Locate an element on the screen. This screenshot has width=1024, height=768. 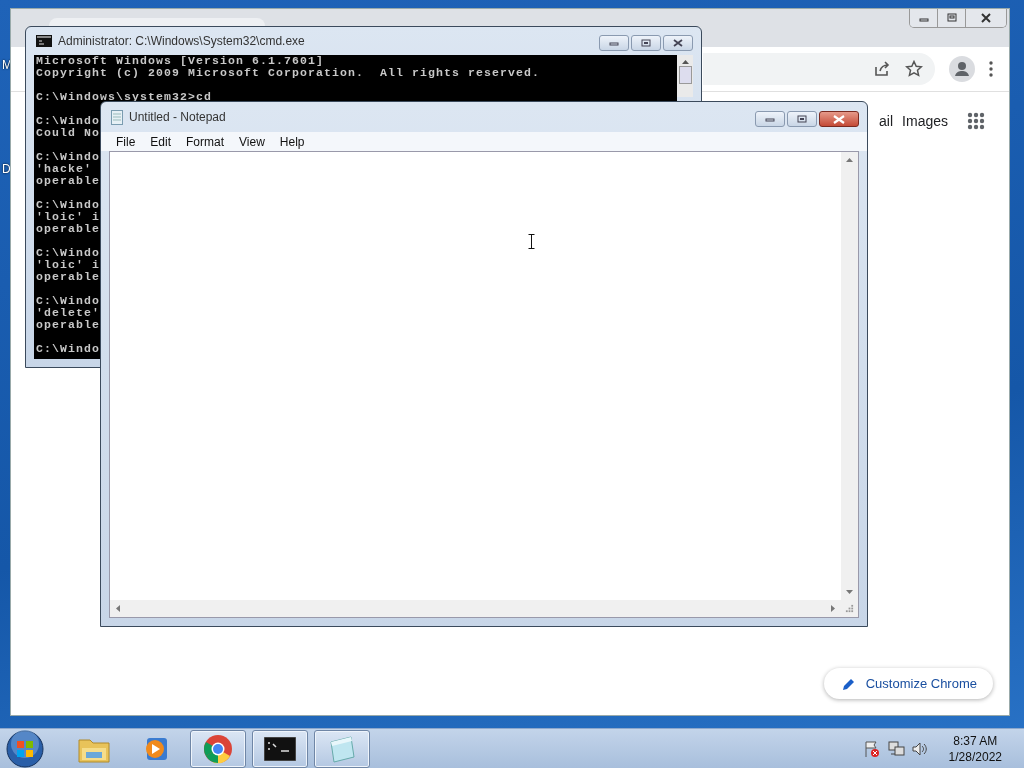
profile-icon is located at coordinates (962, 69).